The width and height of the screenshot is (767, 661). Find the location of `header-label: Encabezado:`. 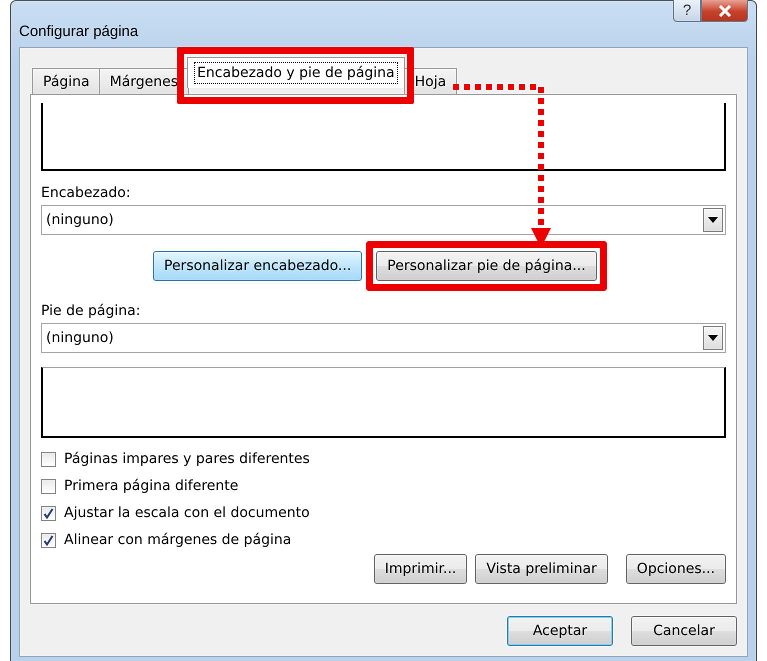

header-label: Encabezado: is located at coordinates (86, 193).